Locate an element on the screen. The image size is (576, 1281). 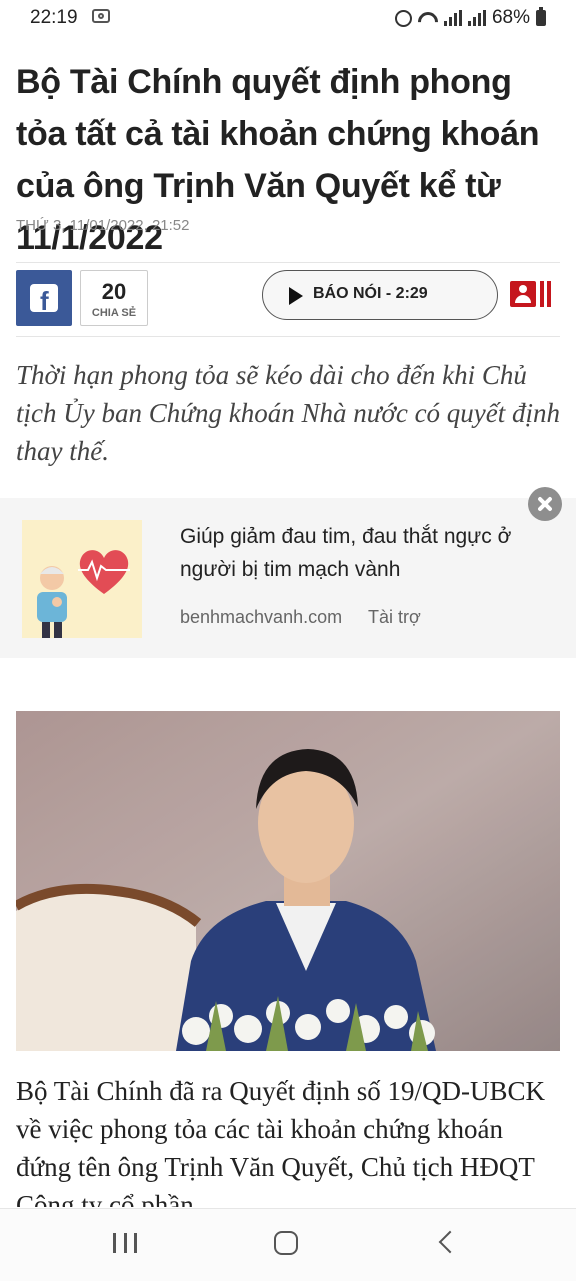
share-label: CHIA SẺ is located at coordinates (114, 313).